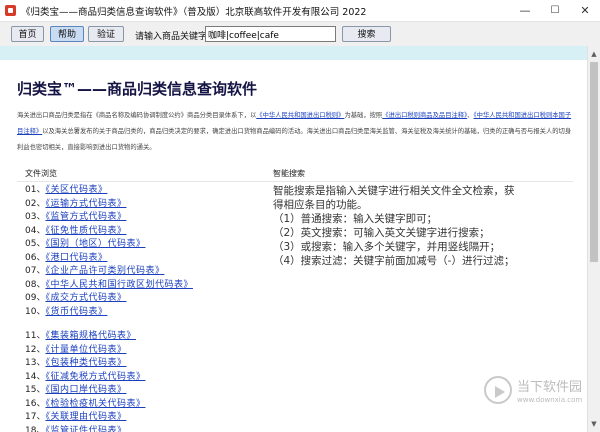  I want to click on code-table-link: 《港口代码表》, so click(76, 258).